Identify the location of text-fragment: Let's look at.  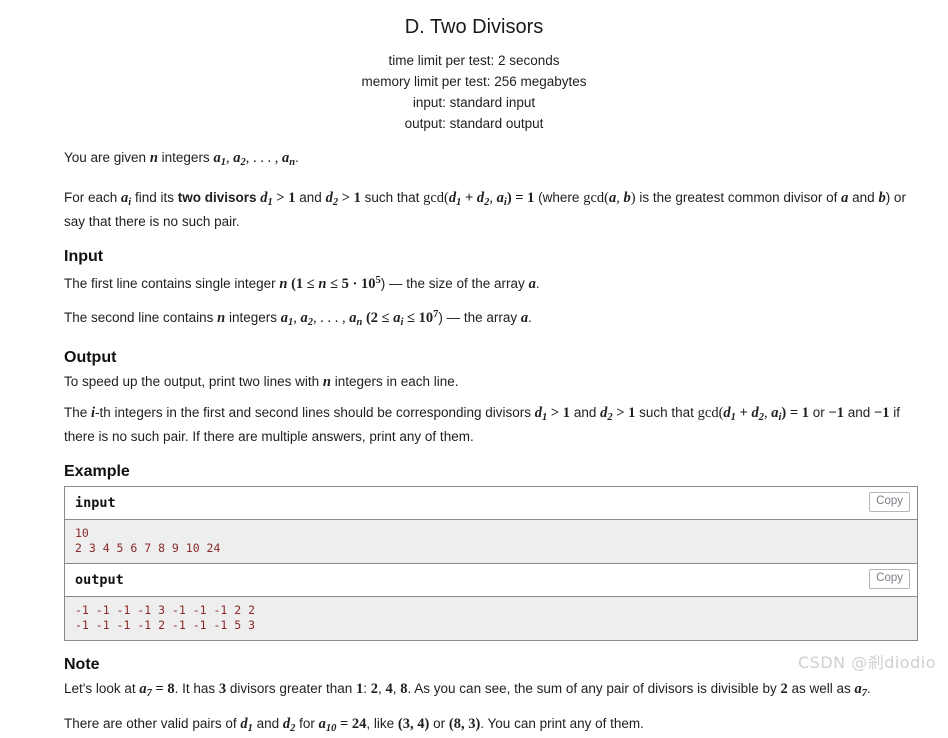
(102, 688).